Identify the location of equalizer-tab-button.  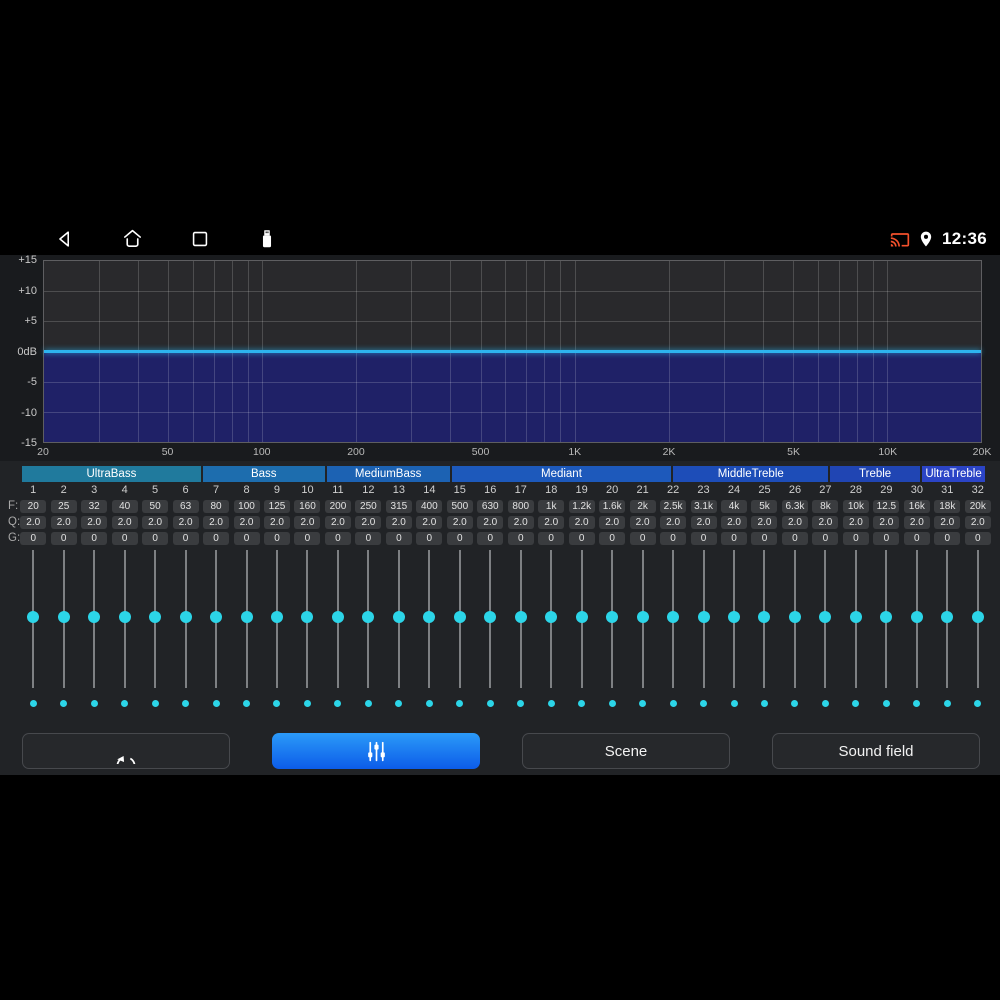
(376, 751).